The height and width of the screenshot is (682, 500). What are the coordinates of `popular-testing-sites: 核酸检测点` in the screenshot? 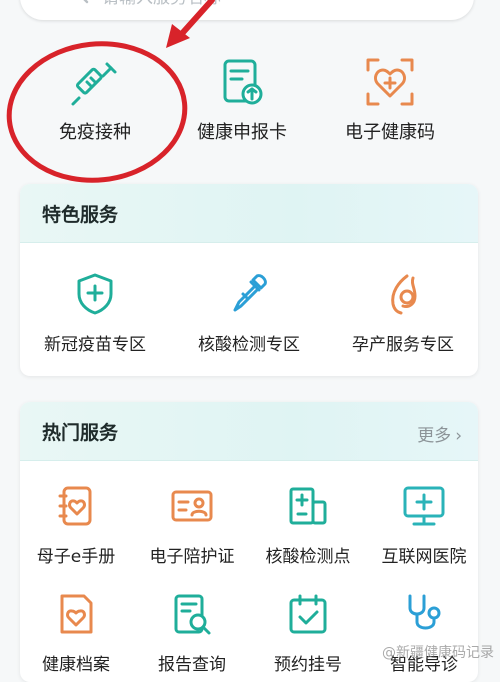 It's located at (308, 525).